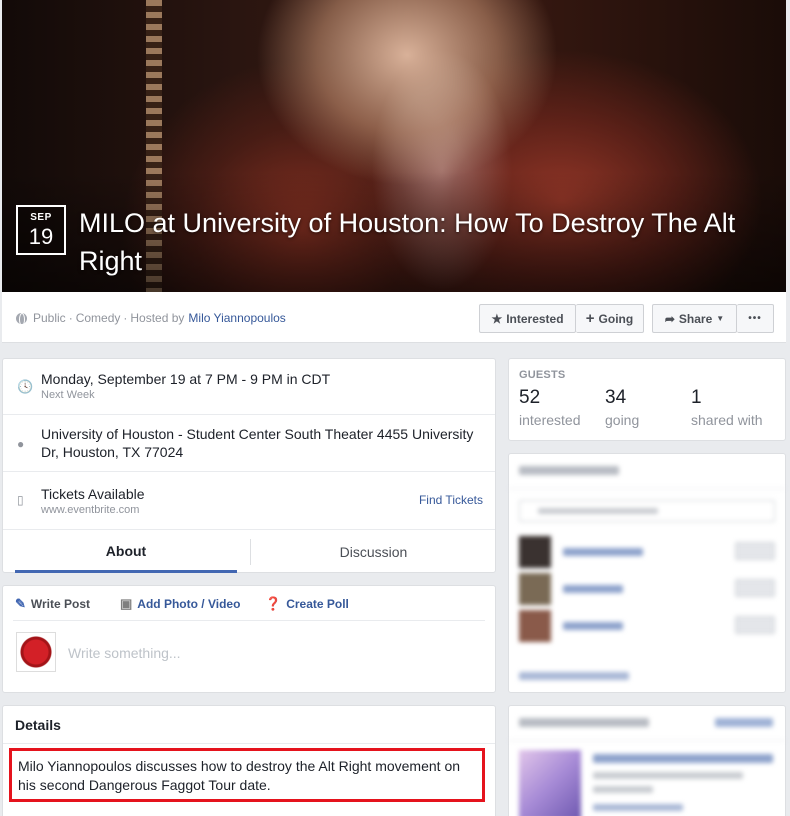 Image resolution: width=790 pixels, height=816 pixels. Describe the element at coordinates (49, 318) in the screenshot. I see `privacy-label: Public` at that location.